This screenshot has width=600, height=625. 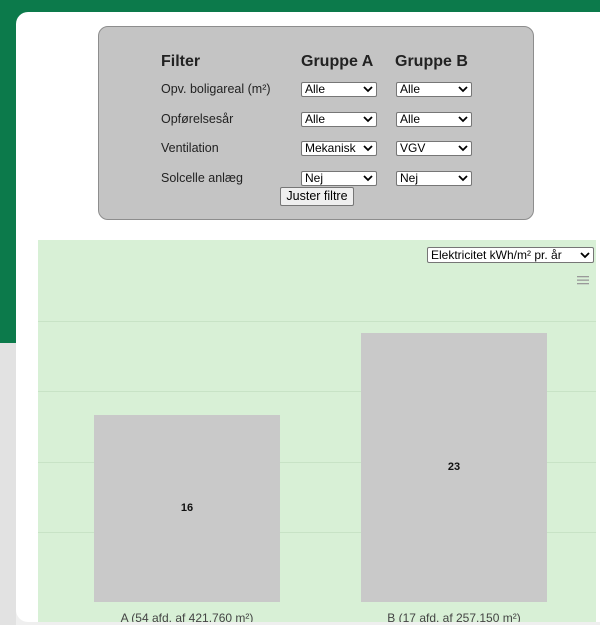 What do you see at coordinates (434, 178) in the screenshot?
I see `solar-group-b-select: Nej` at bounding box center [434, 178].